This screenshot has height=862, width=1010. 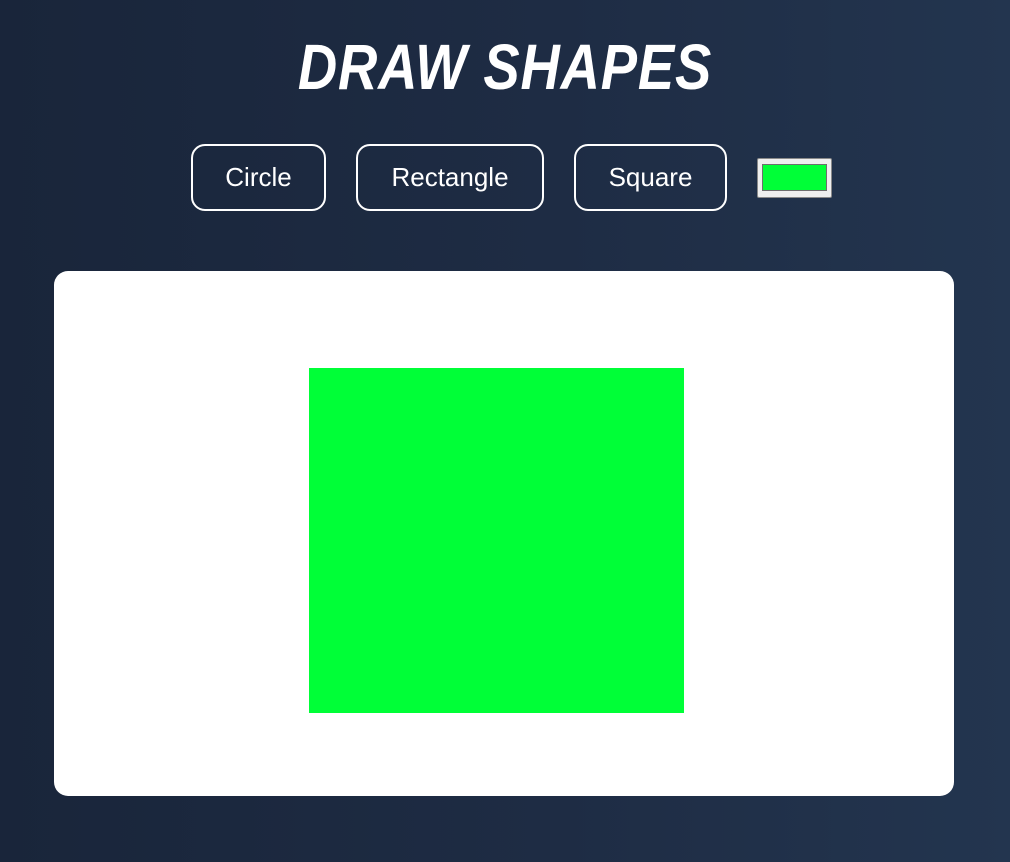 I want to click on page-title: DRAW SHAPES, so click(x=505, y=67).